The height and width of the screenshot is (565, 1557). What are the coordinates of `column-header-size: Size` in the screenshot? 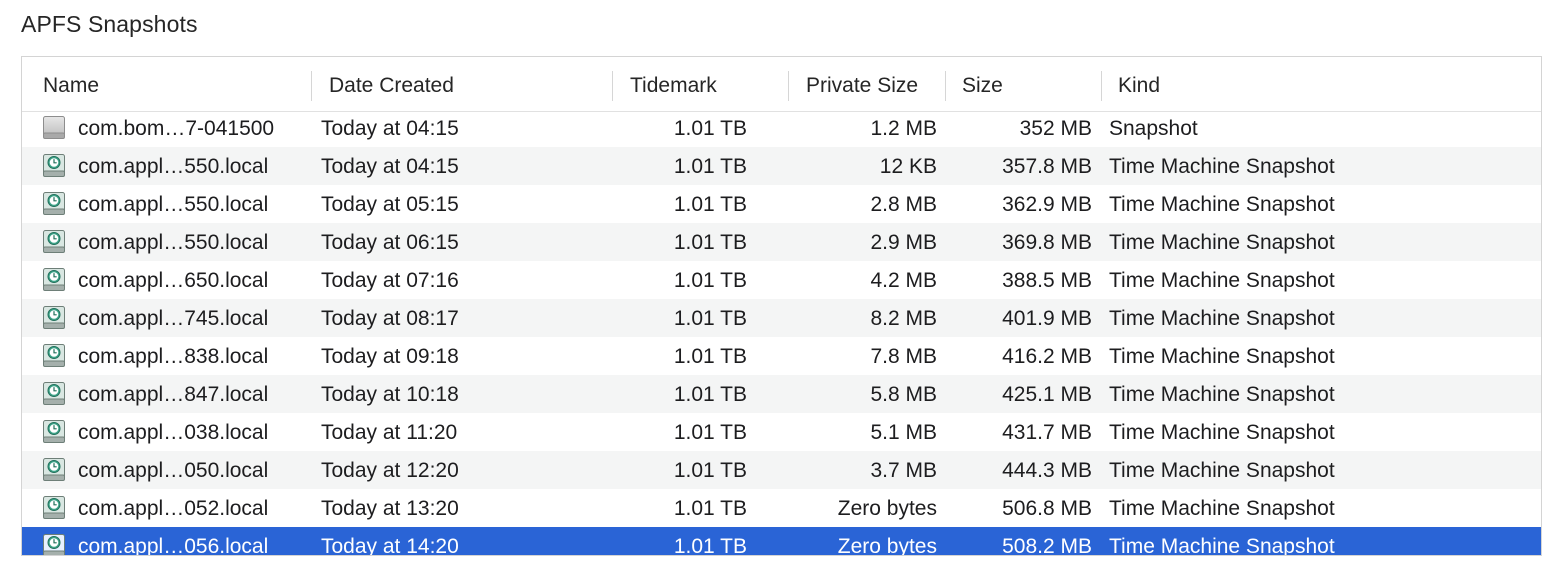 It's located at (1027, 84).